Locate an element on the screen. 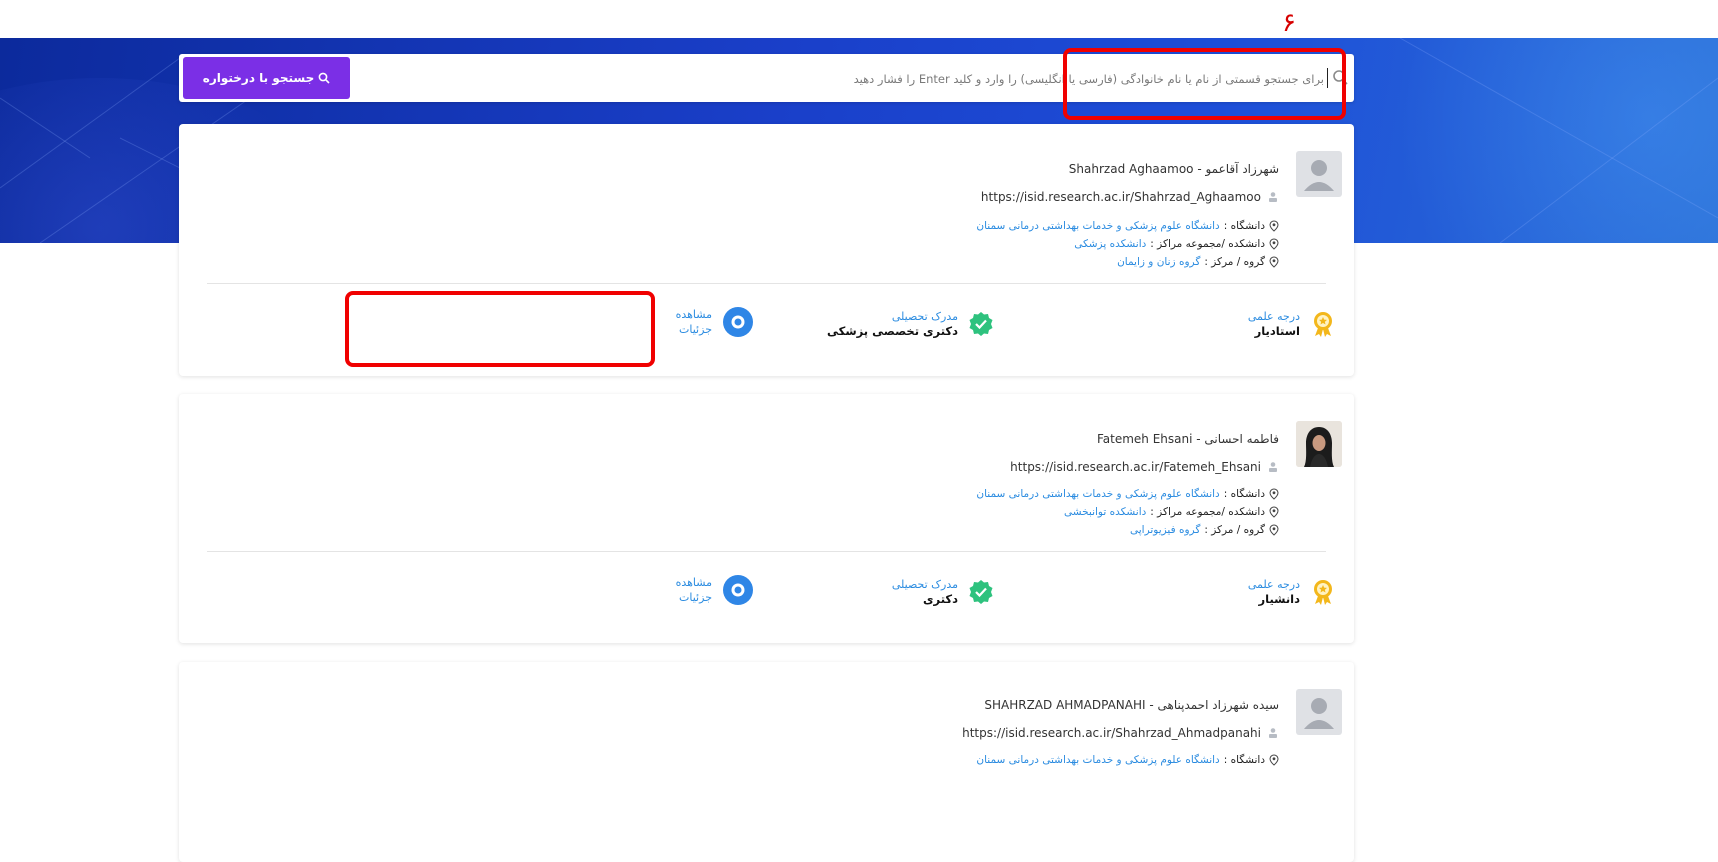  academic-rank-stat: درجه علمی دانشیار is located at coordinates (1292, 592).